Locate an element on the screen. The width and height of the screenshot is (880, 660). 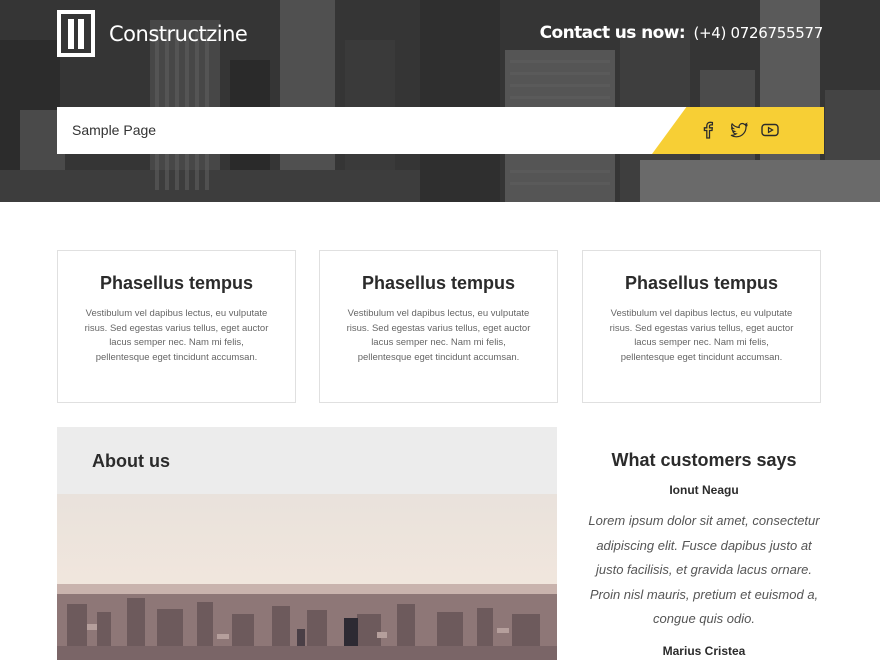
site-logo: Constructzine is located at coordinates (152, 33).